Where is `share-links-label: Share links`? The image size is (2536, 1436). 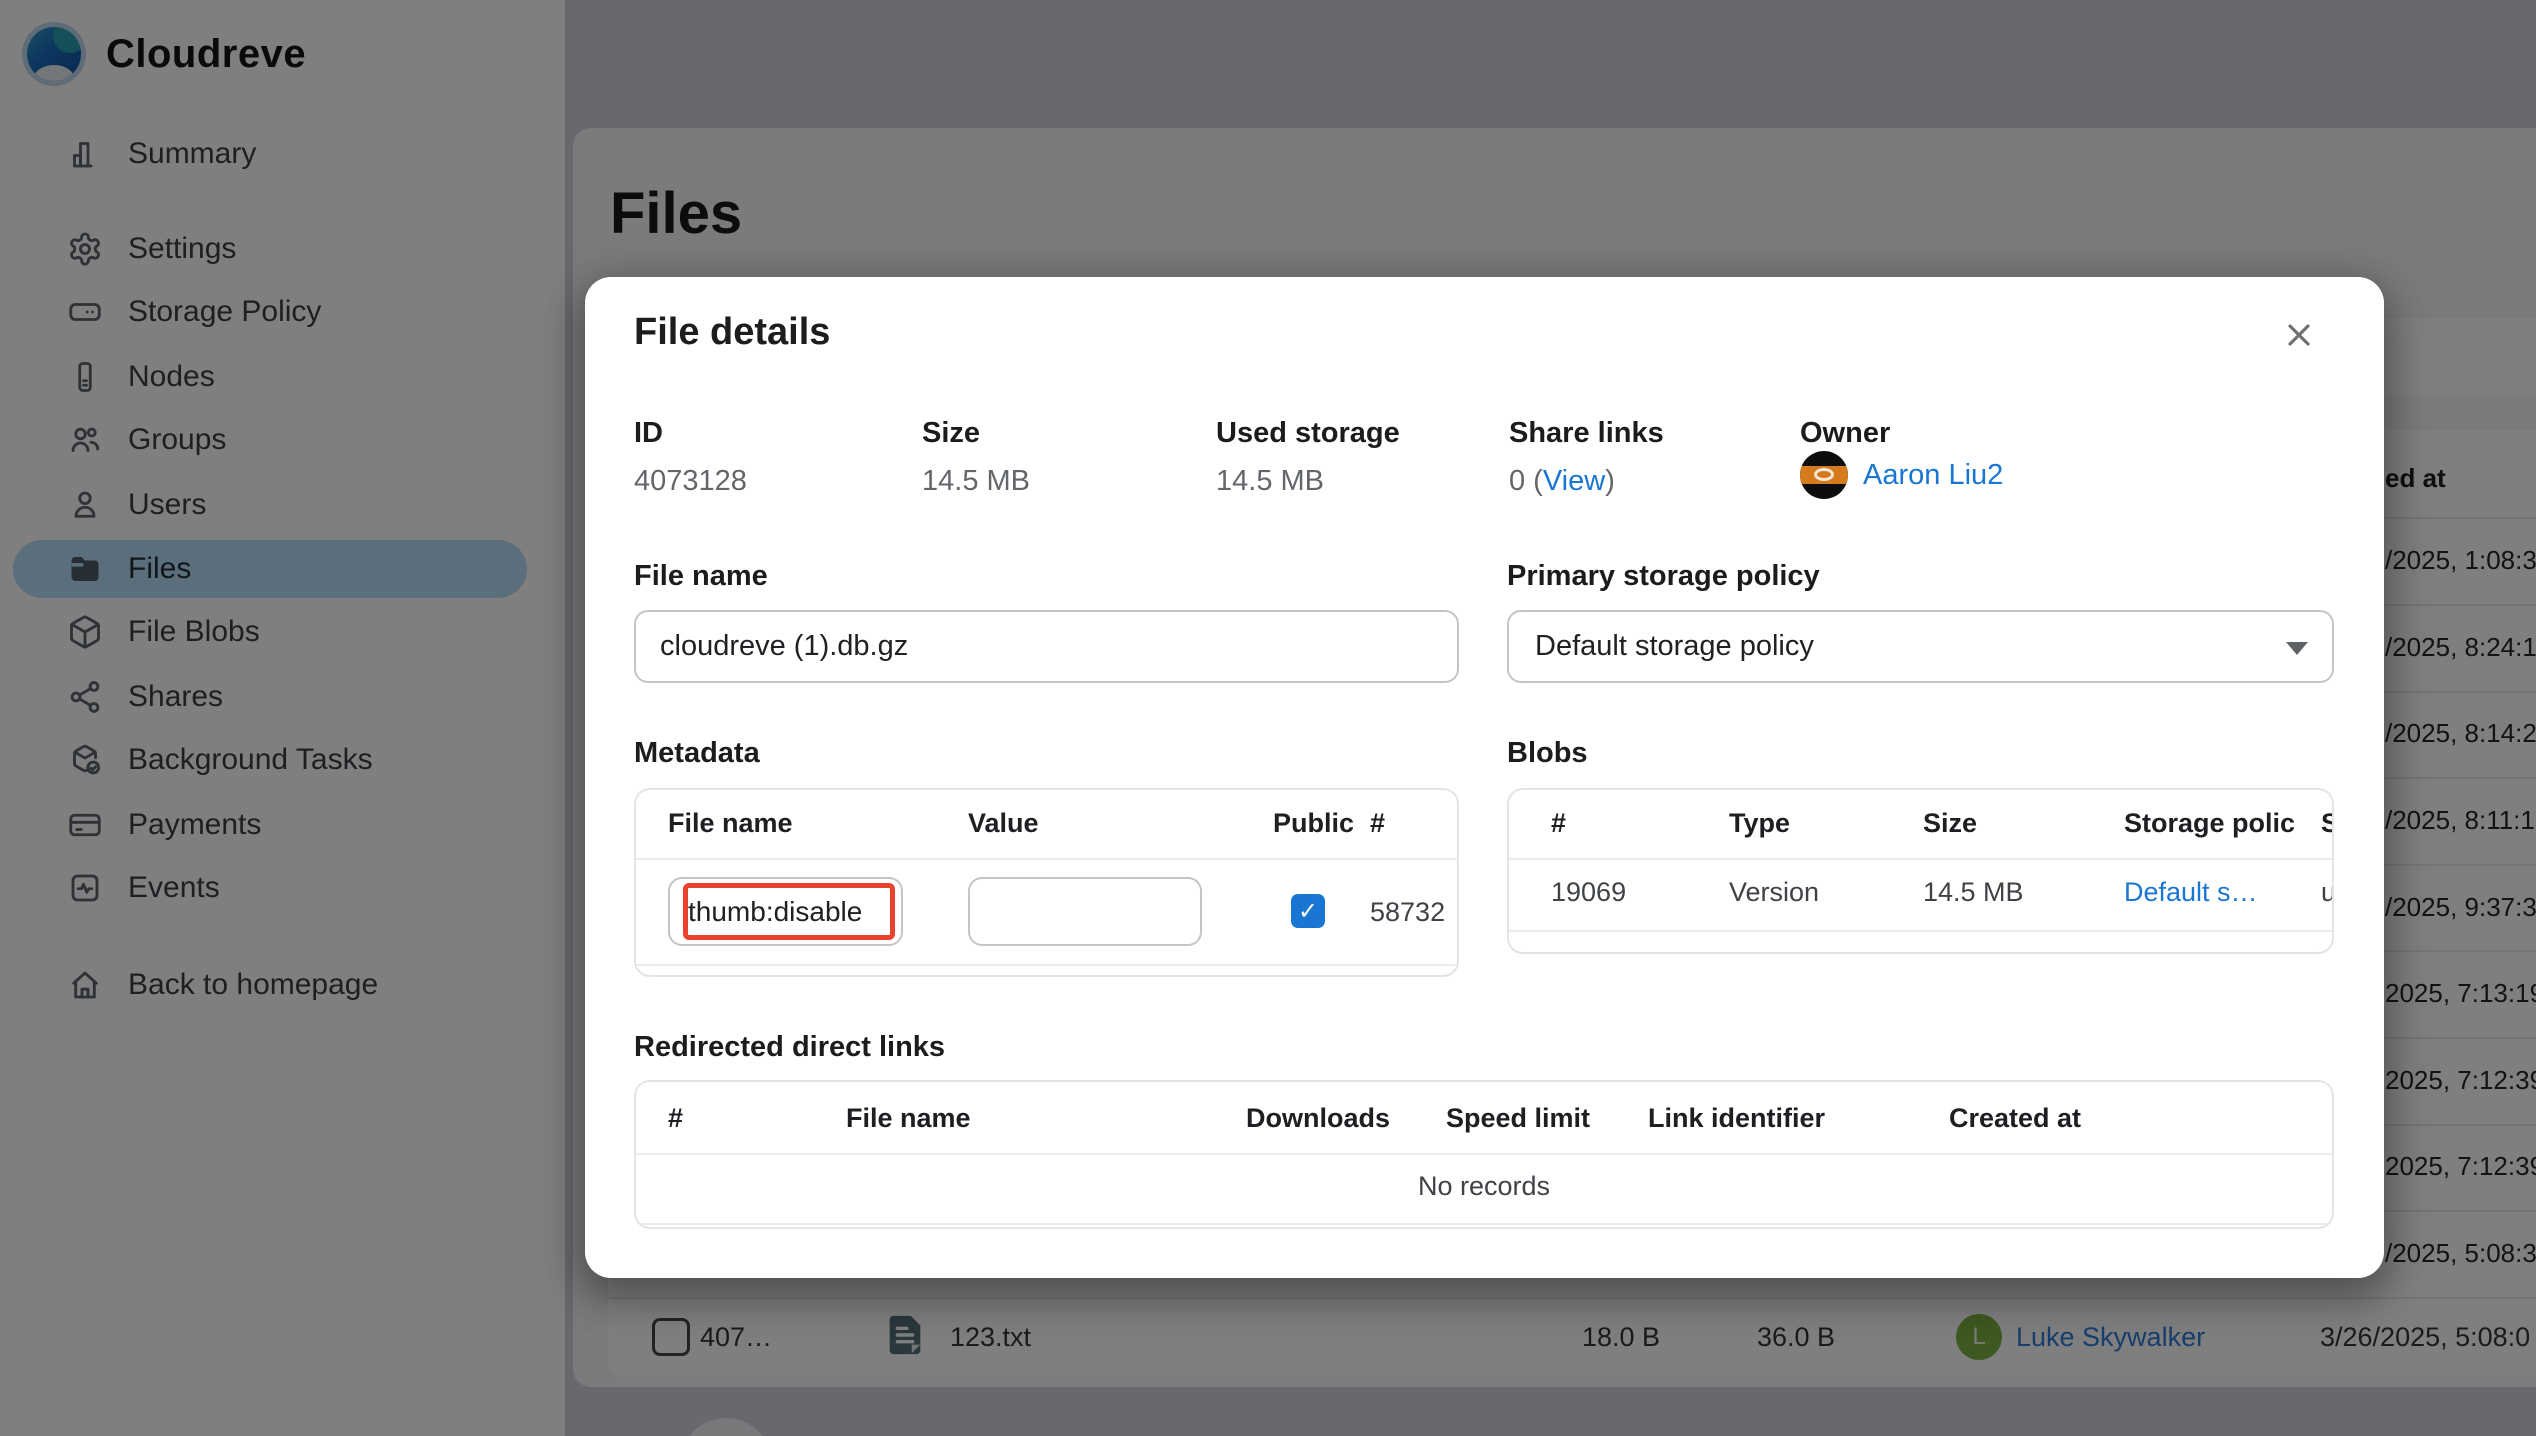
share-links-label: Share links is located at coordinates (1586, 433).